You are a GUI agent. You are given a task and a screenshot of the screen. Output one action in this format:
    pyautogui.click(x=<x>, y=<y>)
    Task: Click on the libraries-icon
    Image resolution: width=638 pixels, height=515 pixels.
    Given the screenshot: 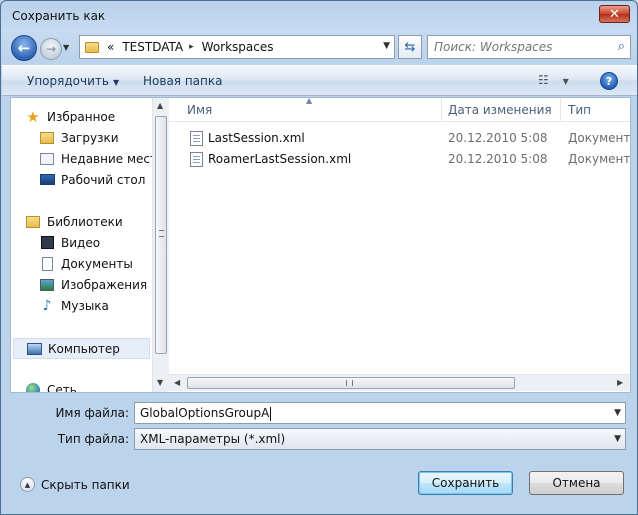 What is the action you would take?
    pyautogui.click(x=33, y=221)
    